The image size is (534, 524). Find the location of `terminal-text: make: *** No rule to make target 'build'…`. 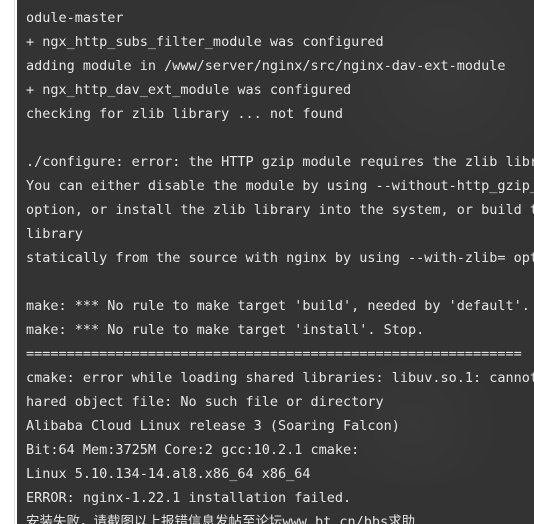

terminal-text: make: *** No rule to make target 'build'… is located at coordinates (280, 306).